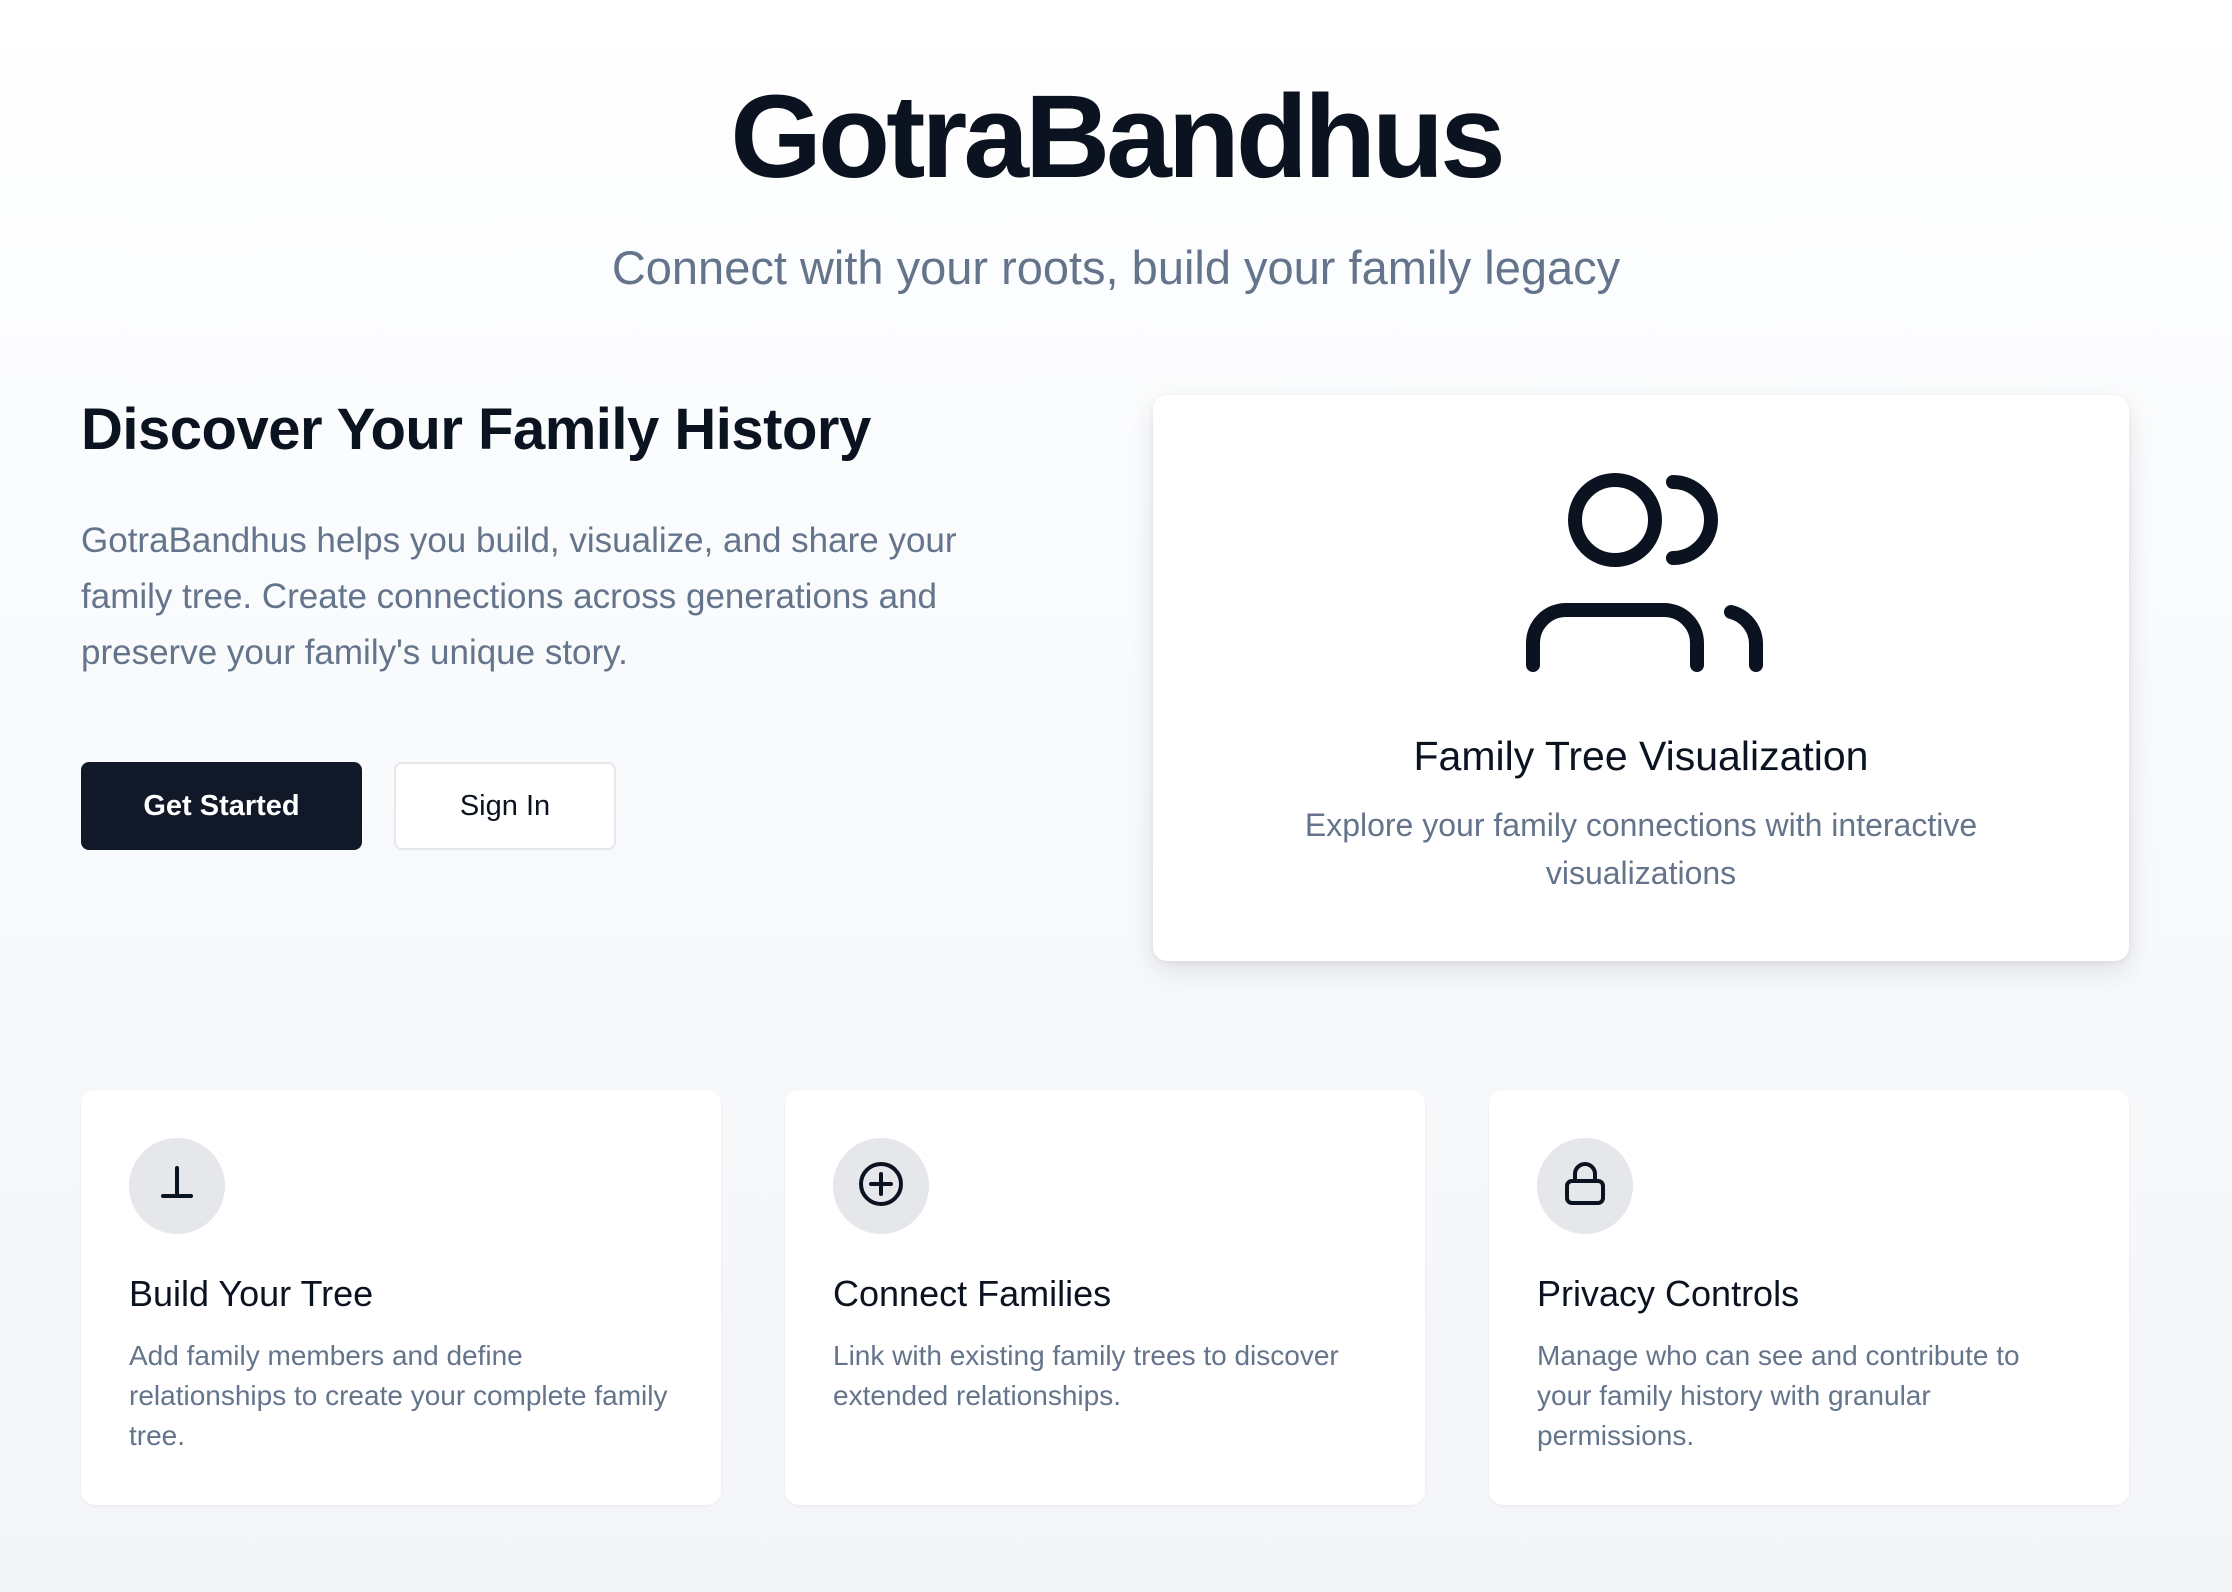 Image resolution: width=2232 pixels, height=1592 pixels. What do you see at coordinates (1118, 137) in the screenshot?
I see `brand-title: GotraBandhus` at bounding box center [1118, 137].